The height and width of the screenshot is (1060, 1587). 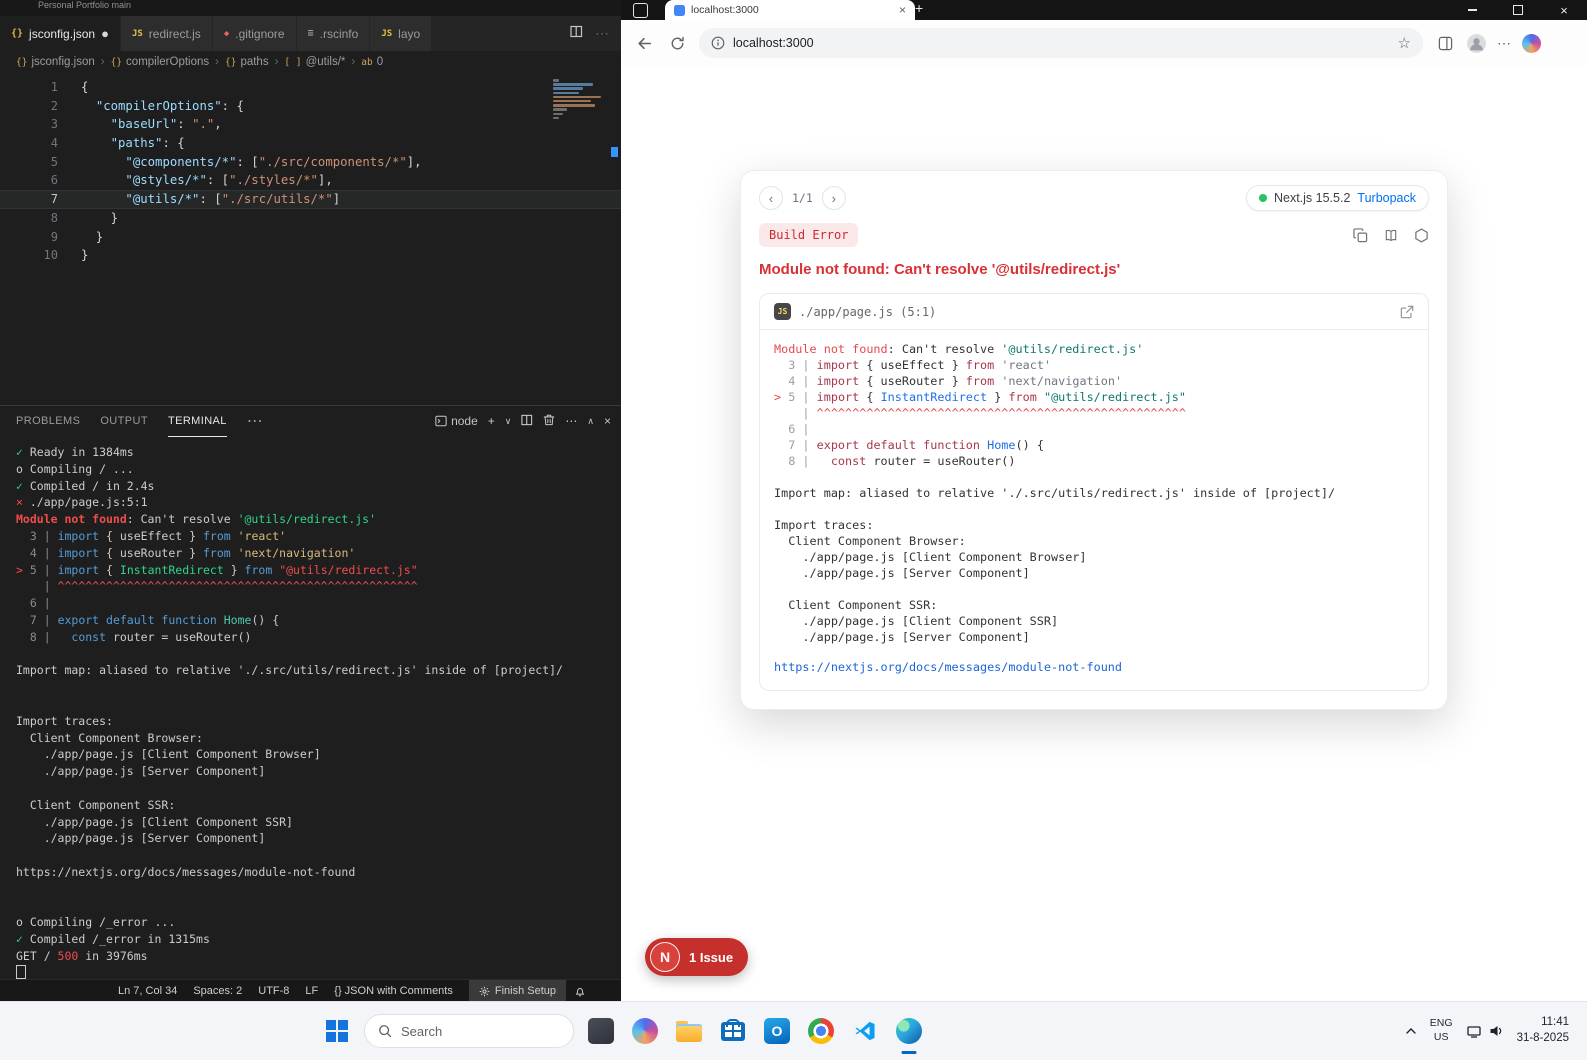 I want to click on issue-count-label: 1 Issue, so click(x=711, y=957).